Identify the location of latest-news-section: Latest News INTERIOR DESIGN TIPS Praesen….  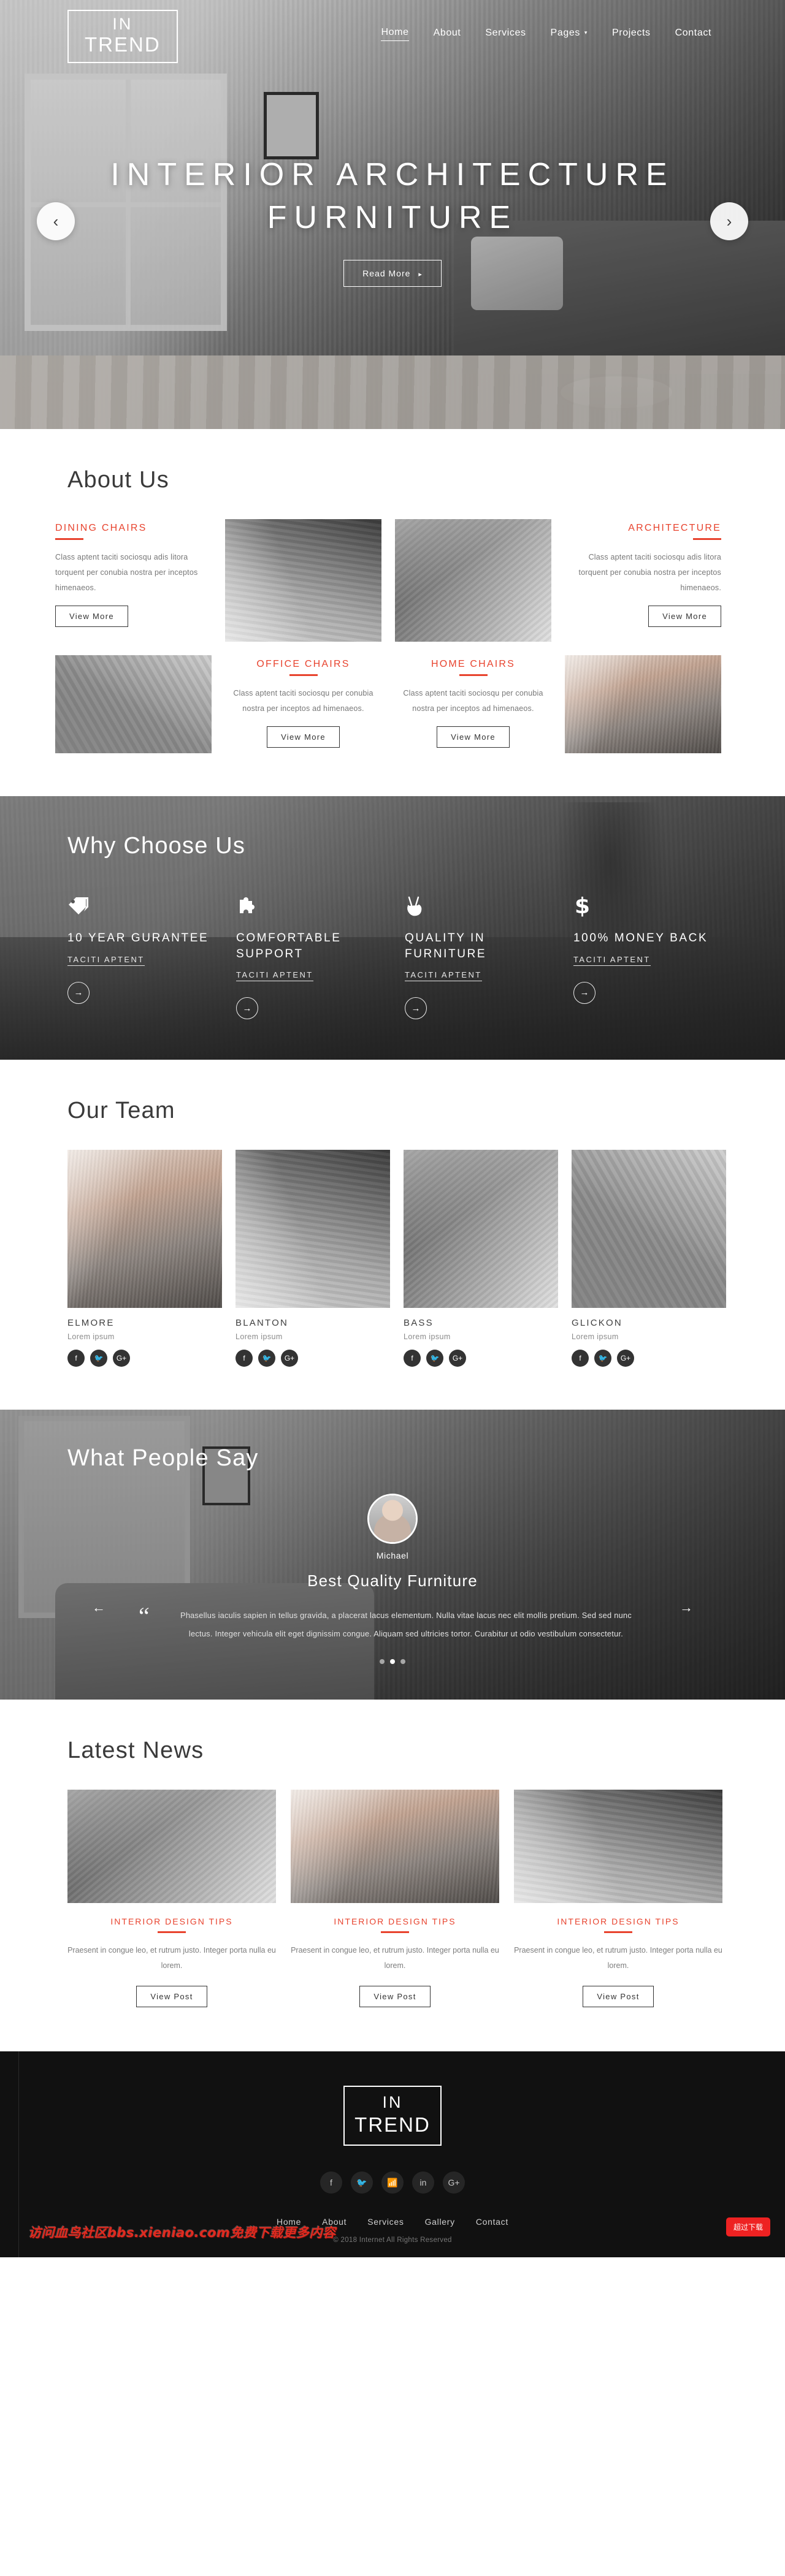
(392, 1876).